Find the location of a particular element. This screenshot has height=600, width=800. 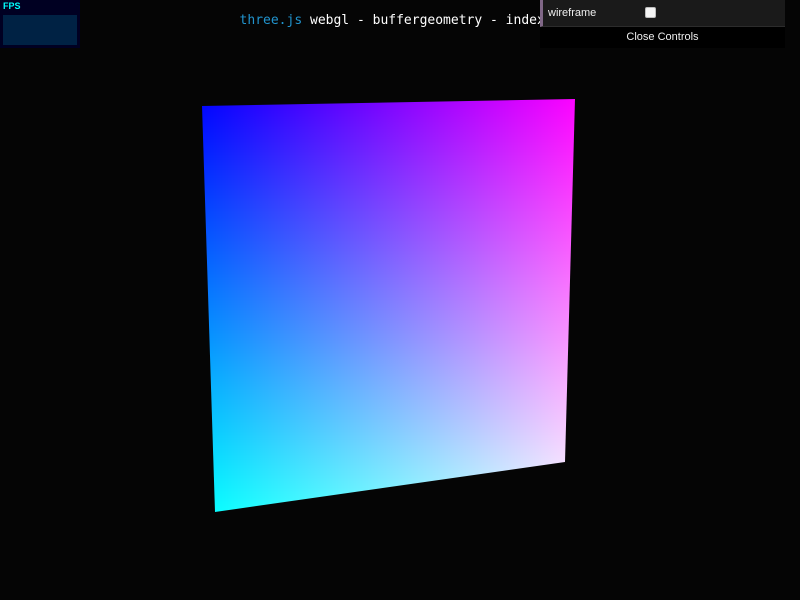

controls-panel: wireframe Close Controls is located at coordinates (662, 24).